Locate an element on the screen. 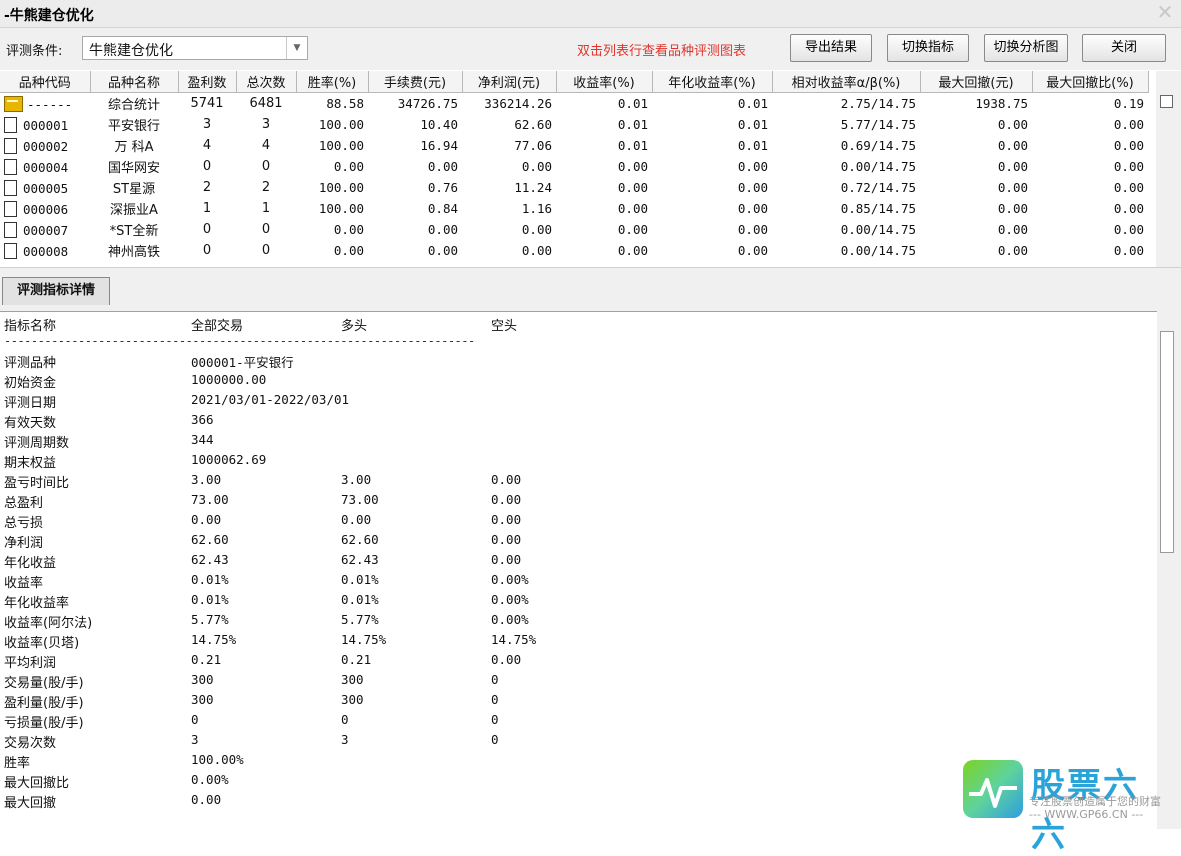  column-header: 盈利数 is located at coordinates (207, 82).